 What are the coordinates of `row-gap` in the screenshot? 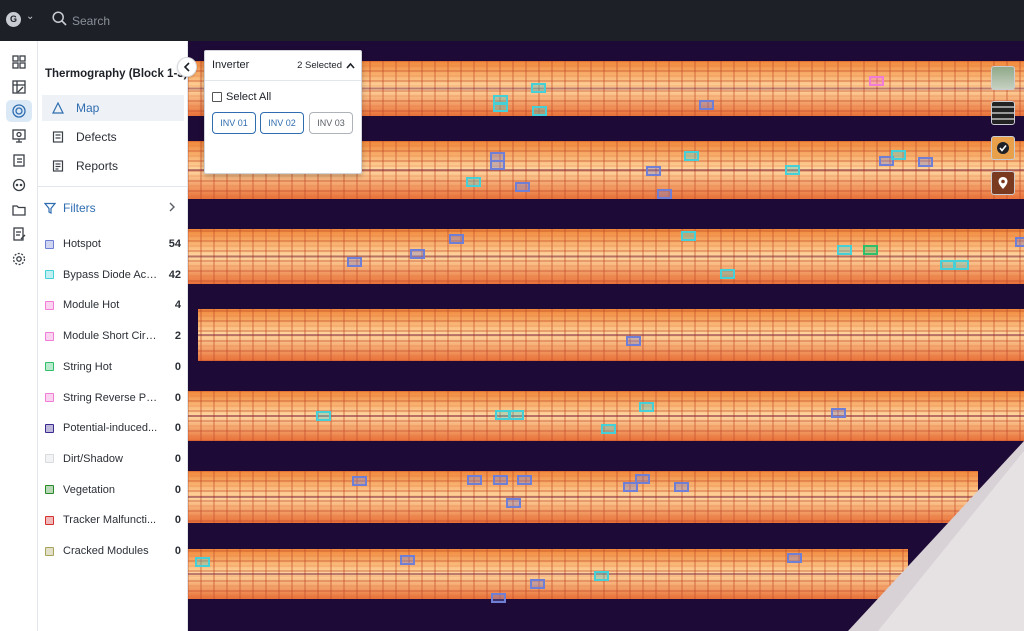 It's located at (606, 256).